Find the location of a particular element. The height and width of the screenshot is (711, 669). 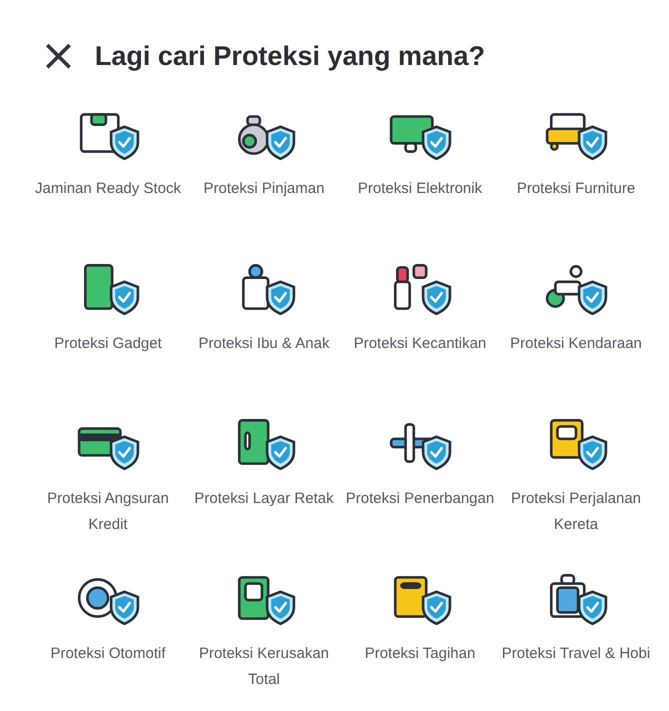

product-label: Proteksi Penerbangan is located at coordinates (420, 499).